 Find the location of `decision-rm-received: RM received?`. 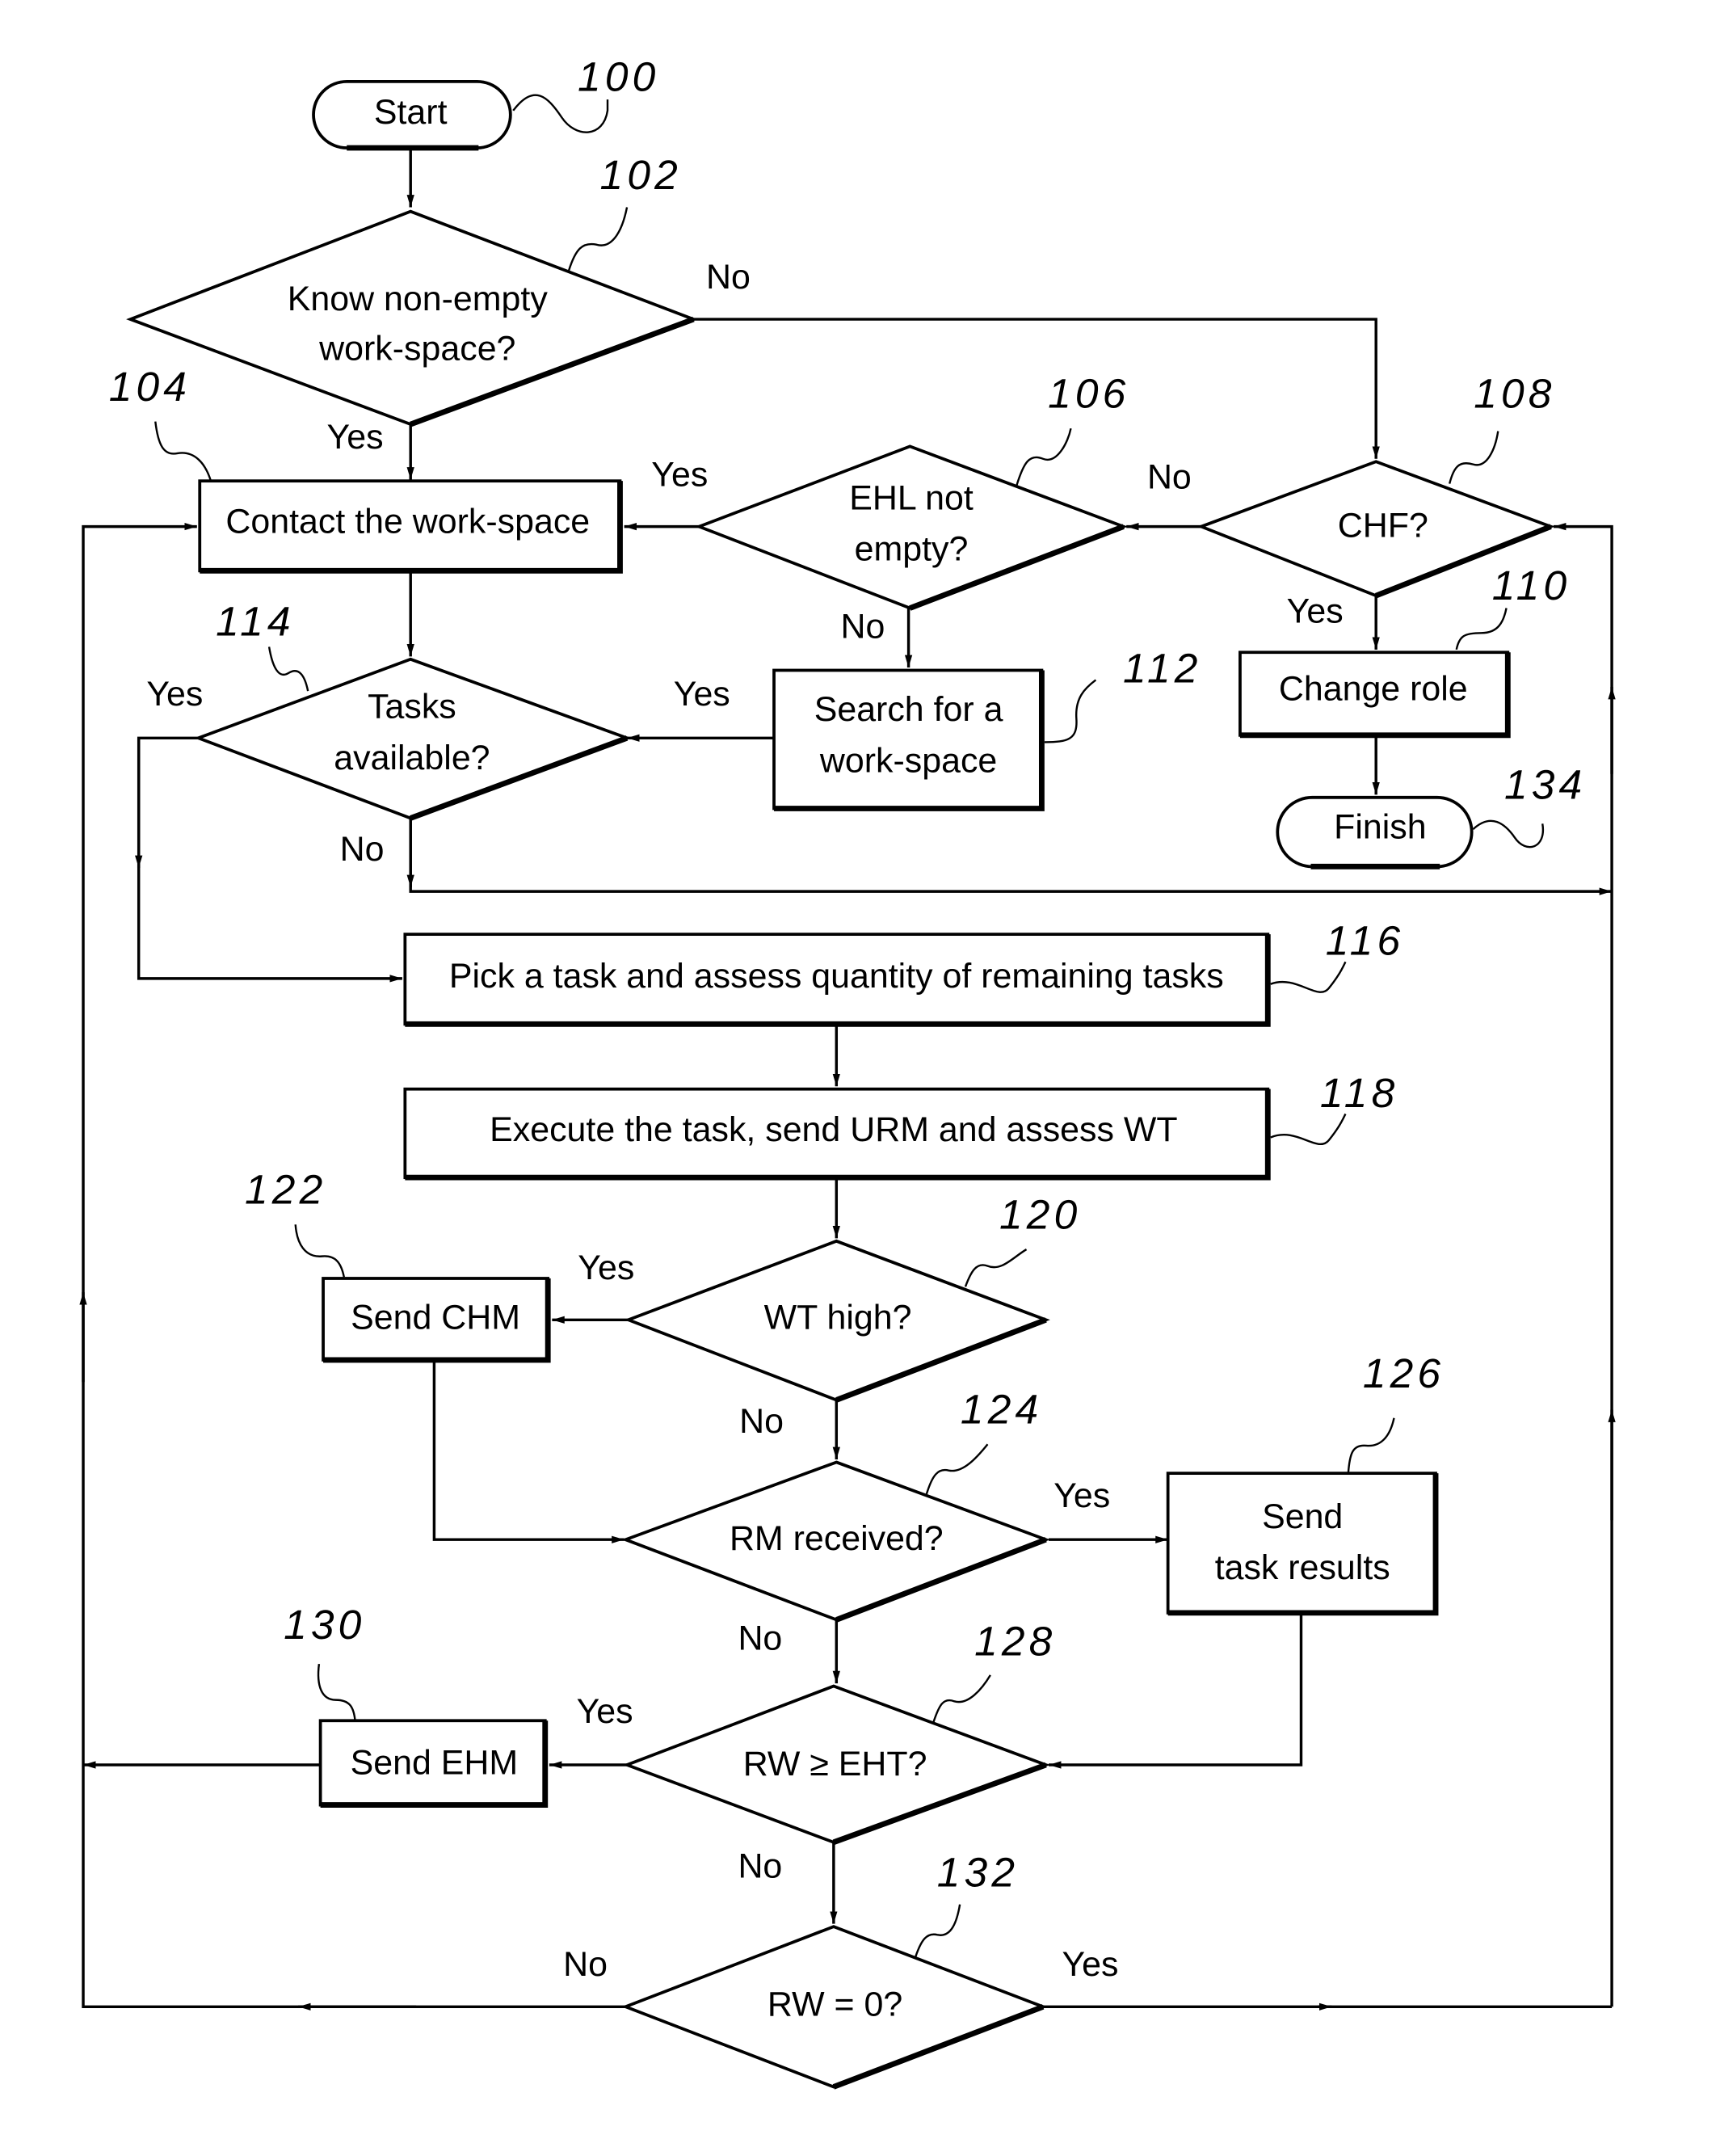

decision-rm-received: RM received? is located at coordinates (835, 1541).